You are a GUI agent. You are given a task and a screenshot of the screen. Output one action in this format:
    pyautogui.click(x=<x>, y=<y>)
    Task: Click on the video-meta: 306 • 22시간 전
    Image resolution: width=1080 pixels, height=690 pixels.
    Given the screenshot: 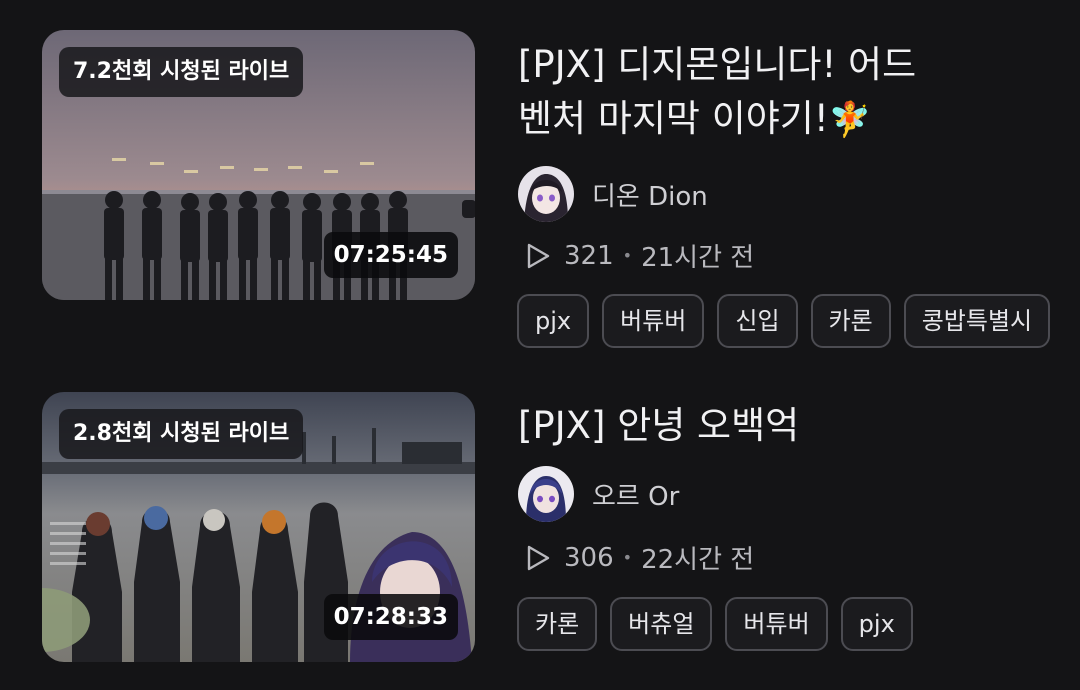 What is the action you would take?
    pyautogui.click(x=638, y=557)
    